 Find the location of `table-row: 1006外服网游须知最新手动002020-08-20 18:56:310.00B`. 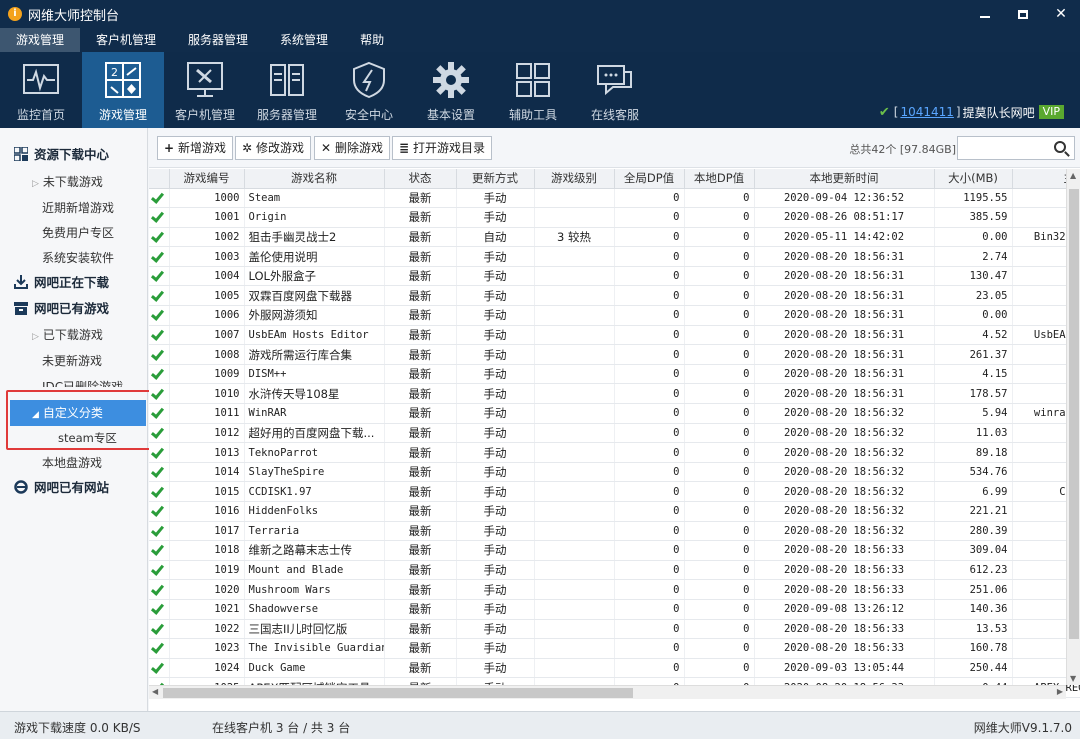

table-row: 1006外服网游须知最新手动002020-08-20 18:56:310.00B is located at coordinates (614, 315).